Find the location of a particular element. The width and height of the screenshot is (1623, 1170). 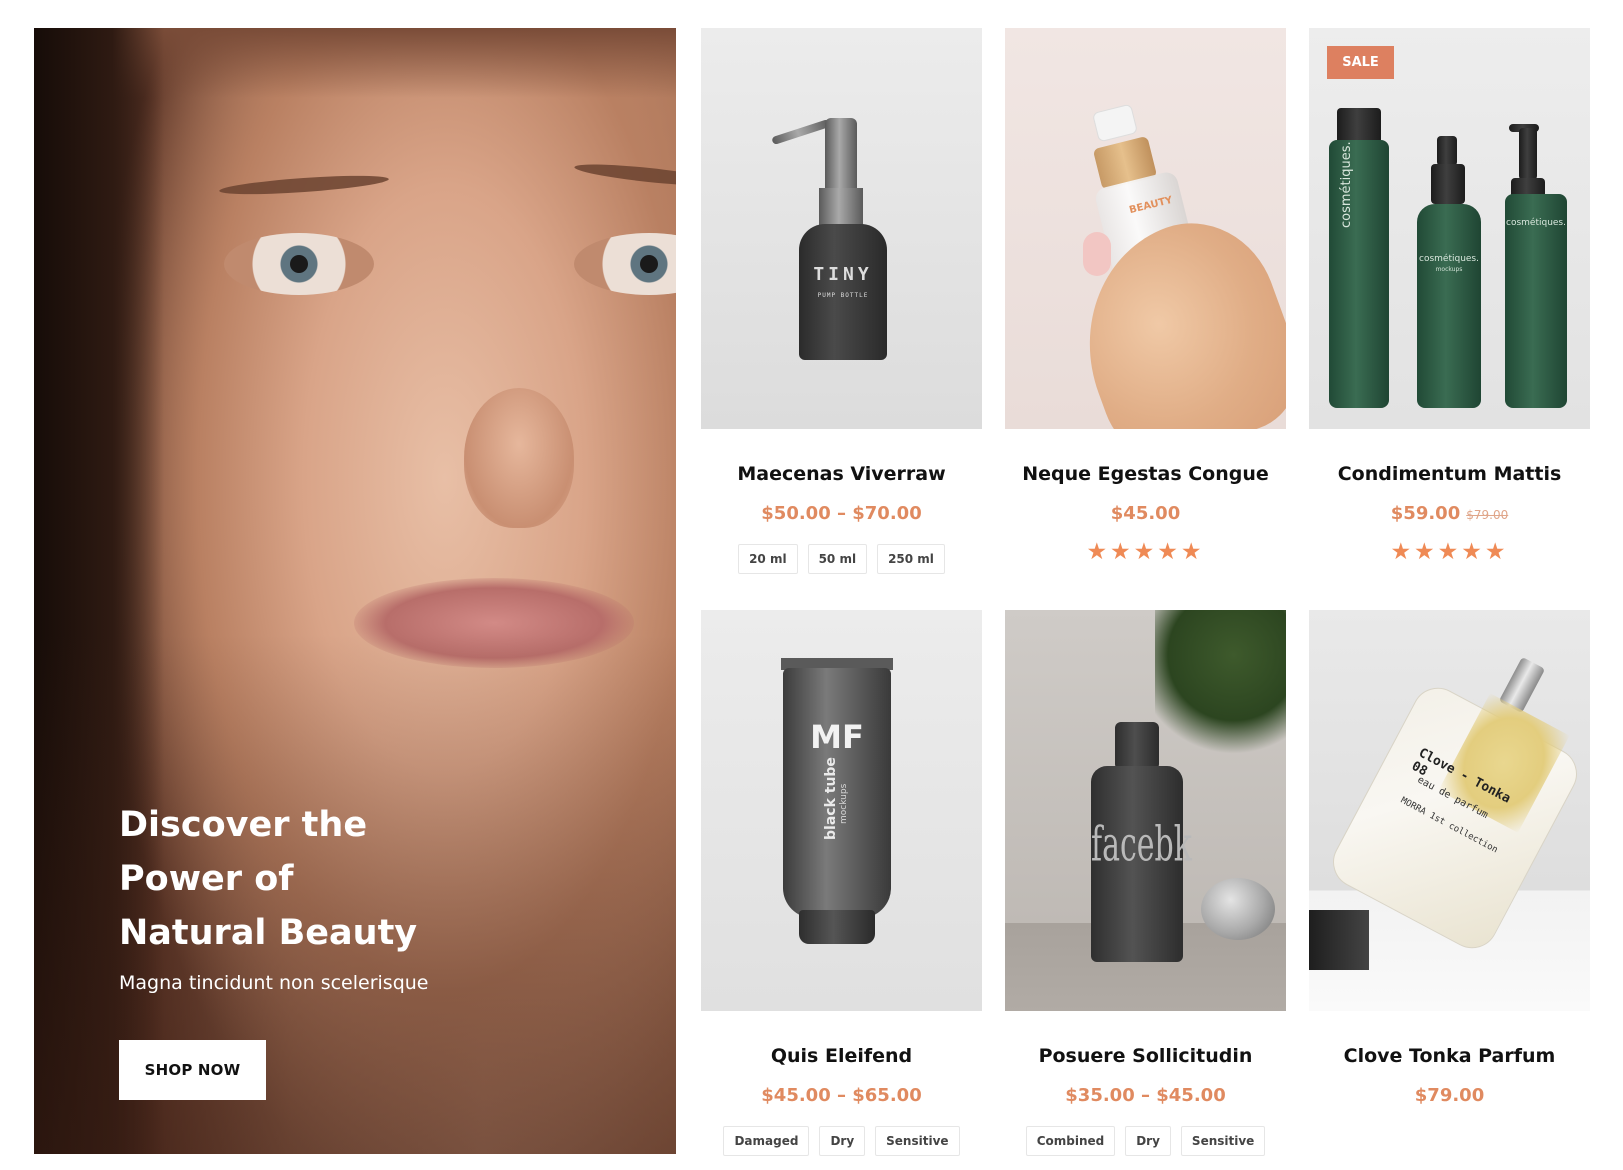

option-chip: 250 ml is located at coordinates (911, 559).